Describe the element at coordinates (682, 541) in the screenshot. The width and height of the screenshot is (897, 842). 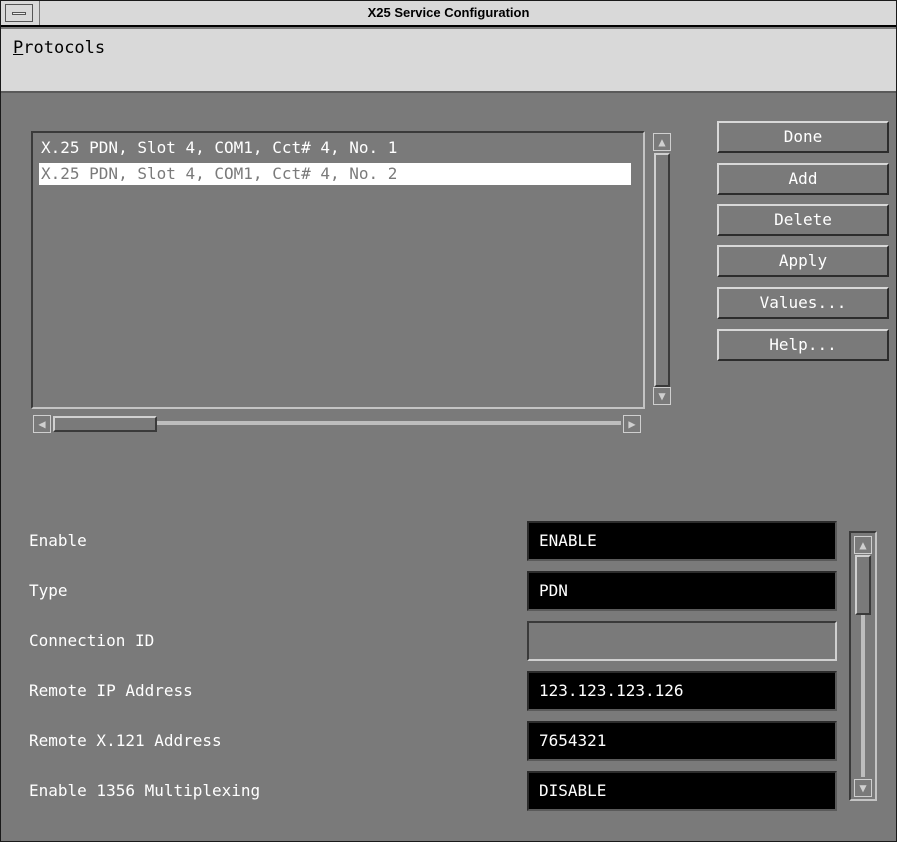
I see `field-value-enable: ENABLE` at that location.